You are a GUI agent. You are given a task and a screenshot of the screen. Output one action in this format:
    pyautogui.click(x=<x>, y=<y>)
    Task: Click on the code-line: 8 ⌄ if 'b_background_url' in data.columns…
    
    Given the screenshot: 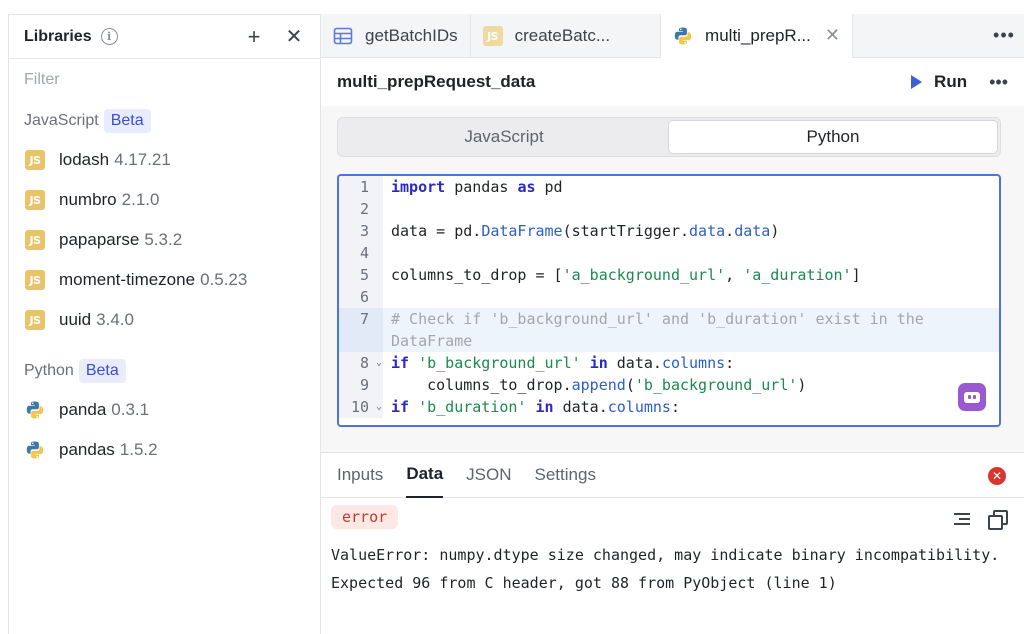 What is the action you would take?
    pyautogui.click(x=669, y=363)
    